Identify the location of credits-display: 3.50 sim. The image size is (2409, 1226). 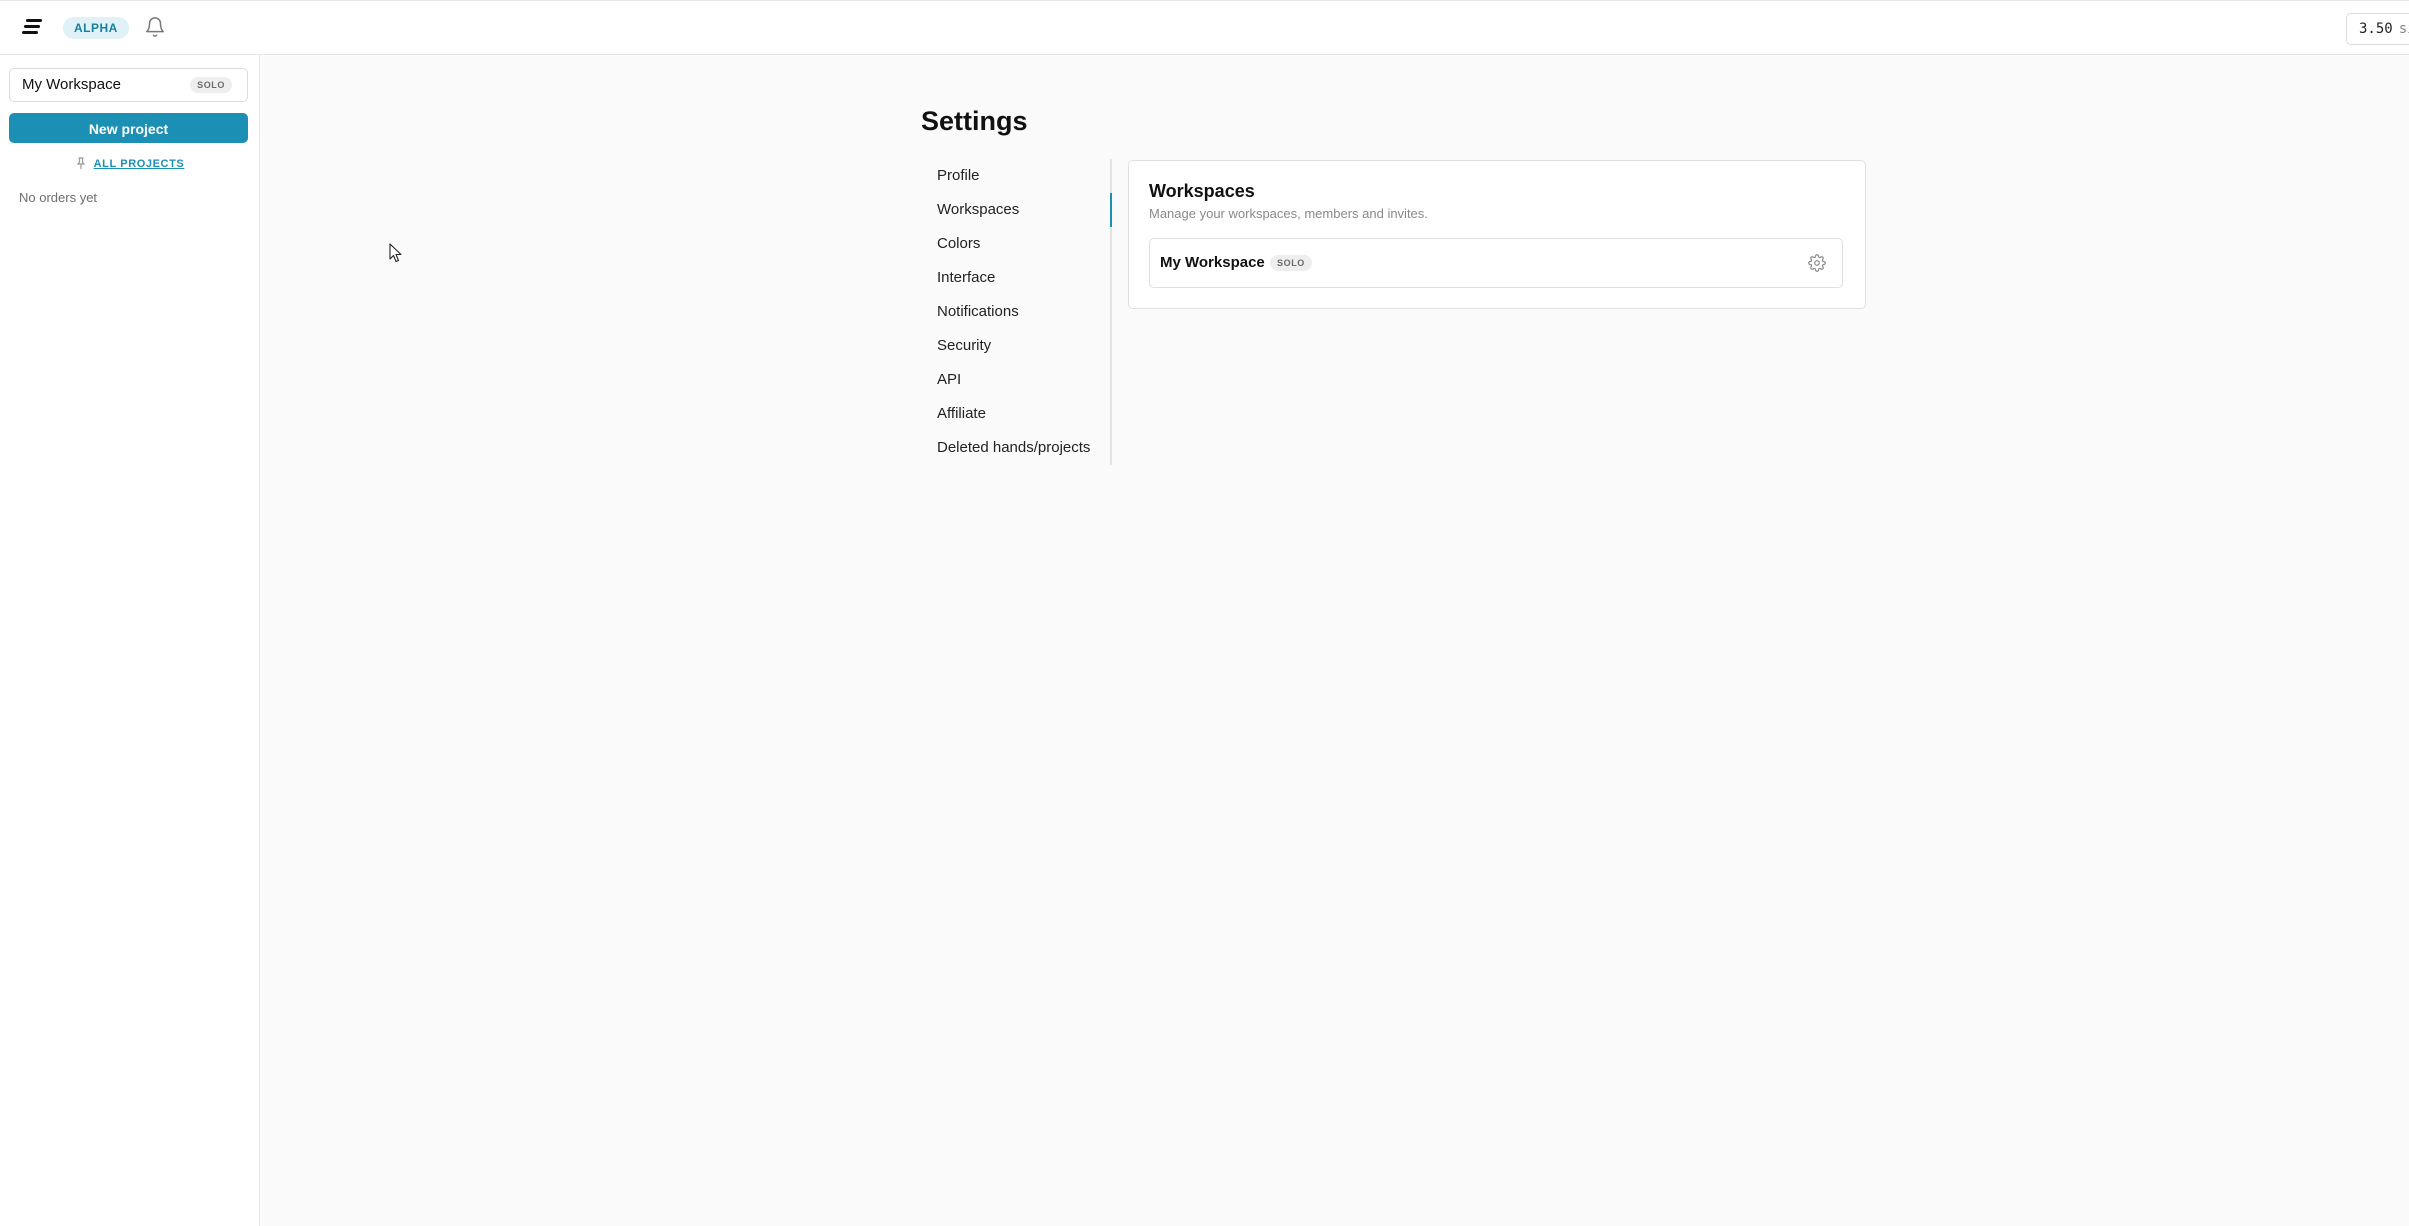
(2377, 29).